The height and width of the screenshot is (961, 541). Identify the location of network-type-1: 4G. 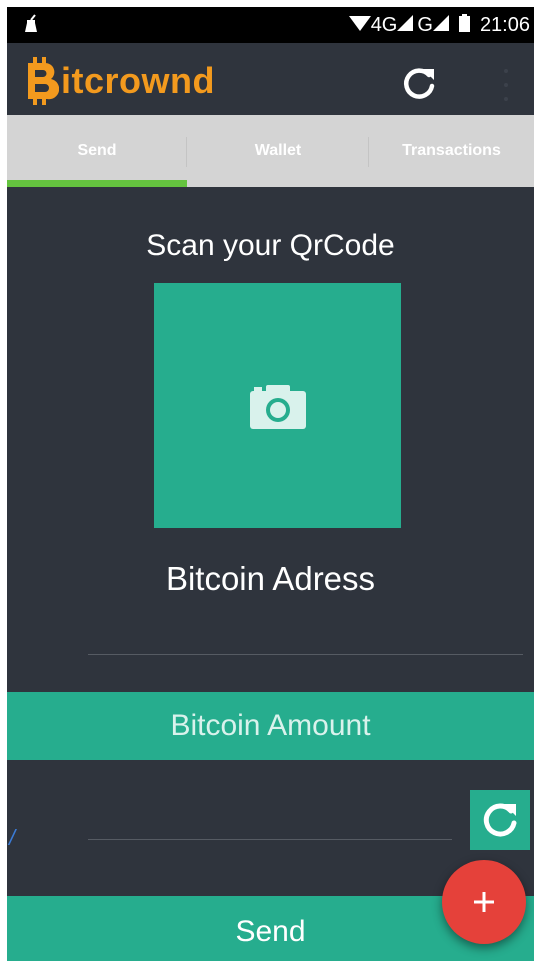
(384, 24).